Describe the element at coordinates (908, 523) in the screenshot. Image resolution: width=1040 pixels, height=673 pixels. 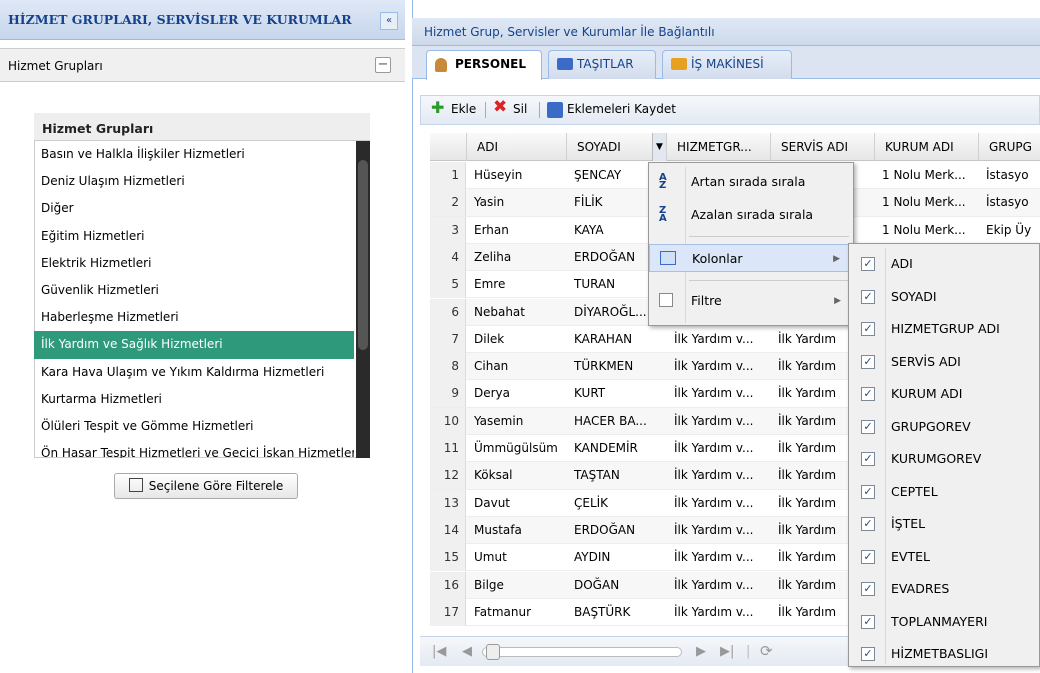
I see `column-toggle-label: İŞTEL` at that location.